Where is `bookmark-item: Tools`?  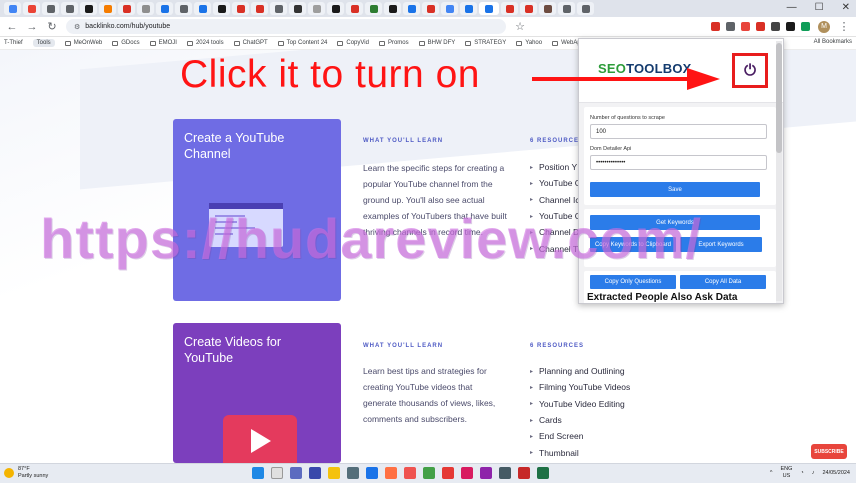
bookmark-item: Tools is located at coordinates (43, 43).